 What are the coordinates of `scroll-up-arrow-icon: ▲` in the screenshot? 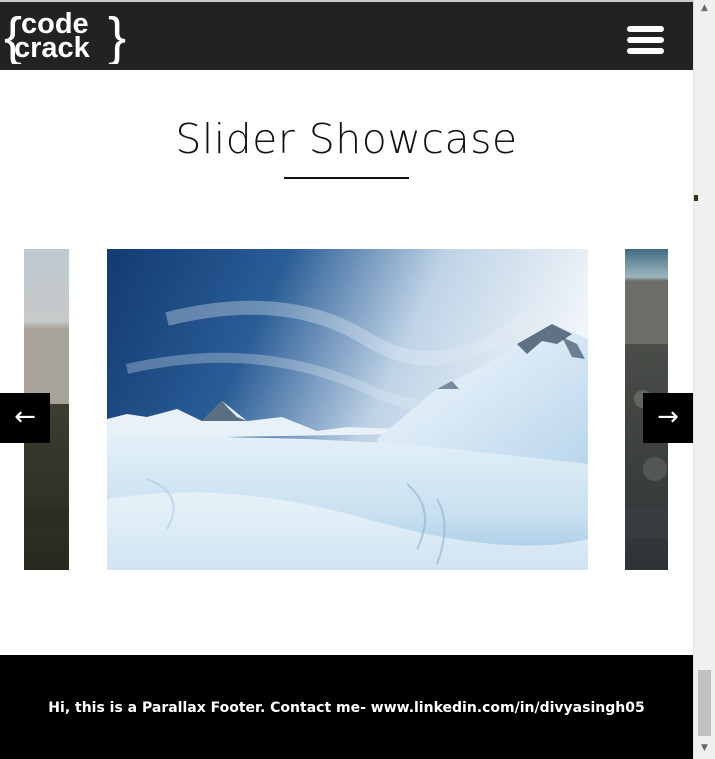 It's located at (704, 8).